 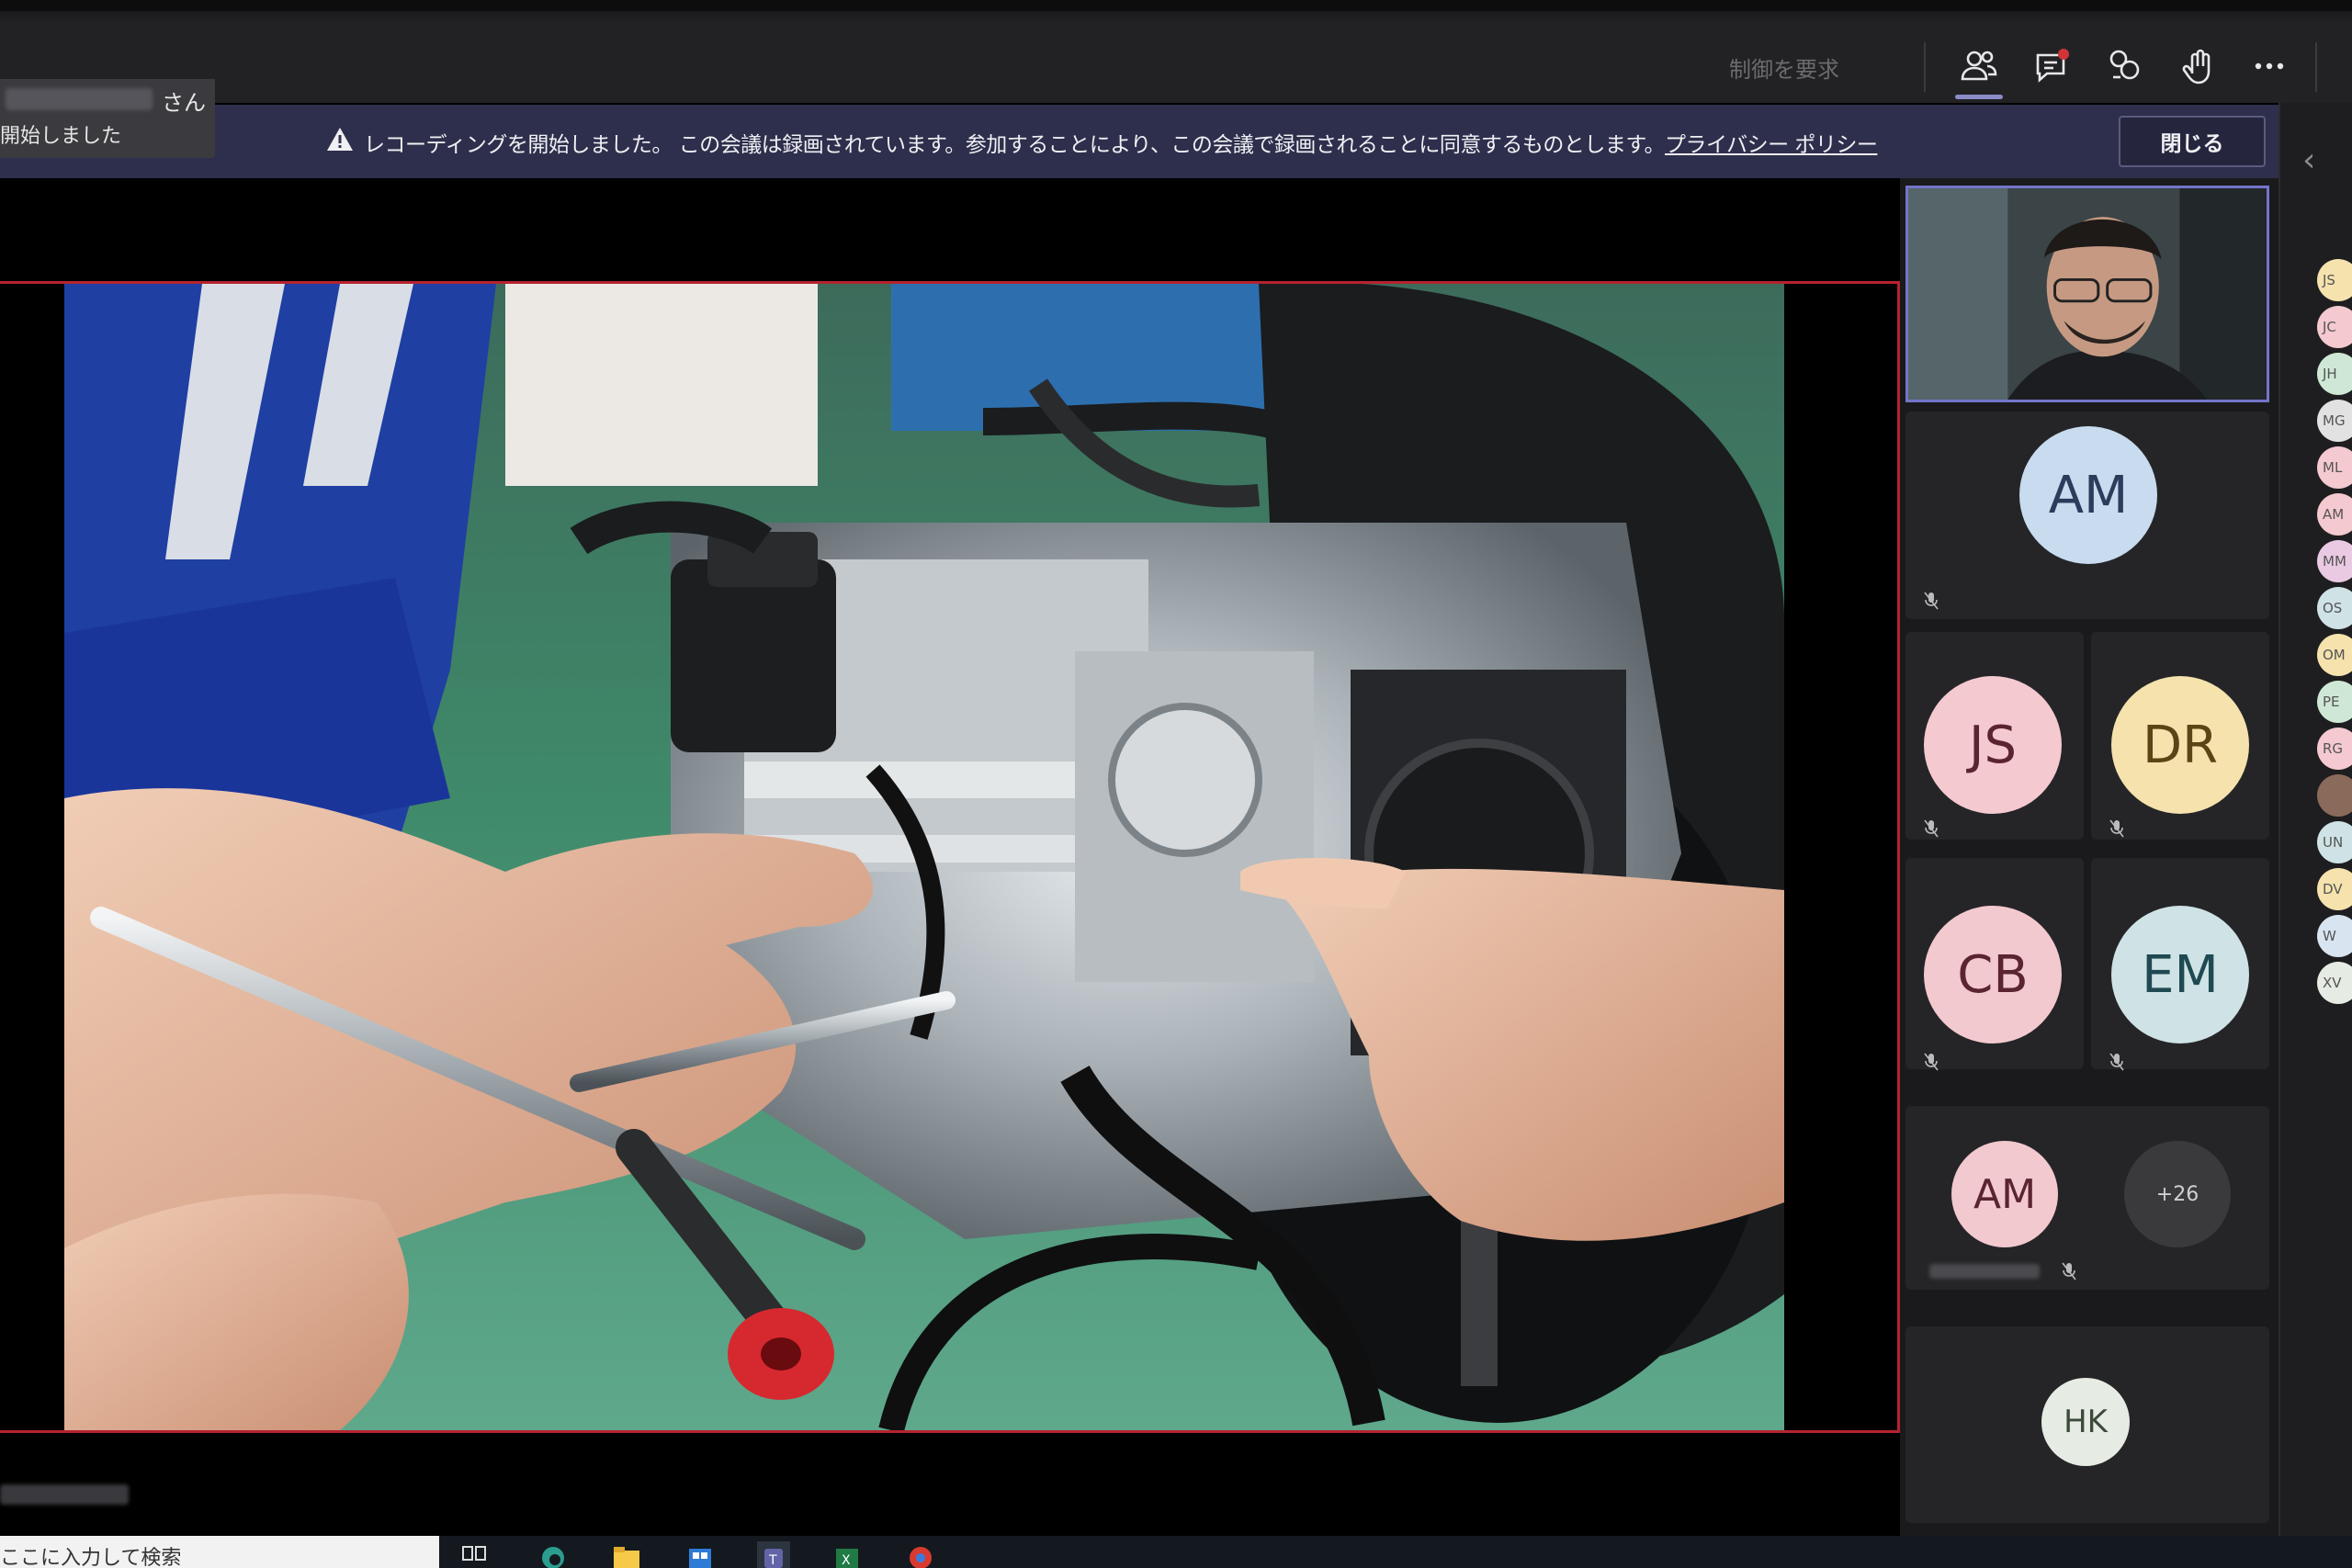 What do you see at coordinates (2329, 936) in the screenshot?
I see `roster-initials: W` at bounding box center [2329, 936].